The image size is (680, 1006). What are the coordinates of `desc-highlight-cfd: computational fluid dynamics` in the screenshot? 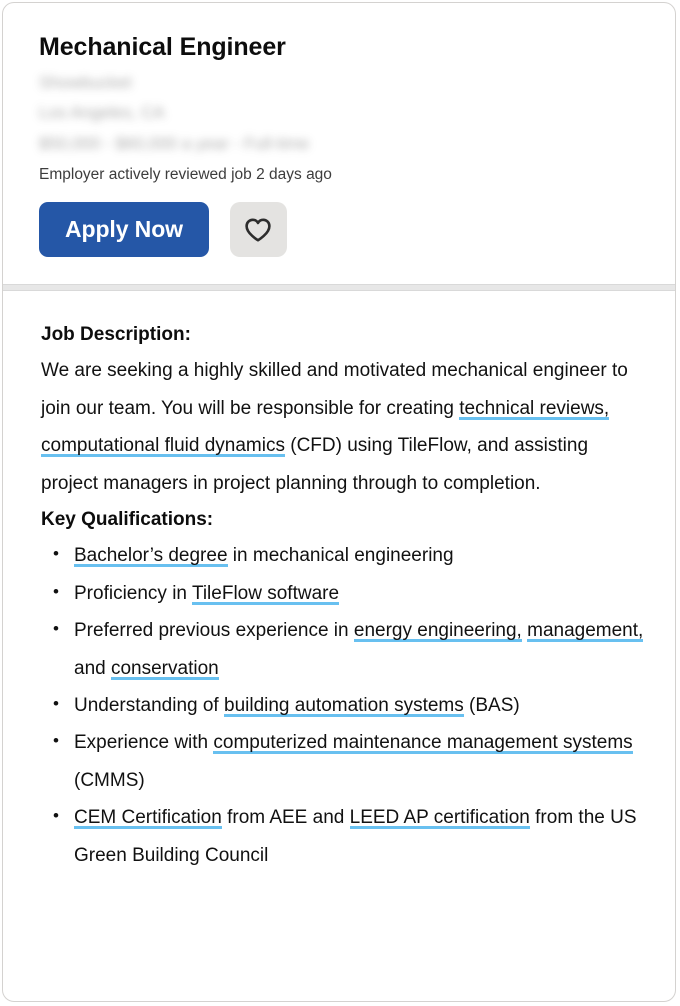 It's located at (163, 446).